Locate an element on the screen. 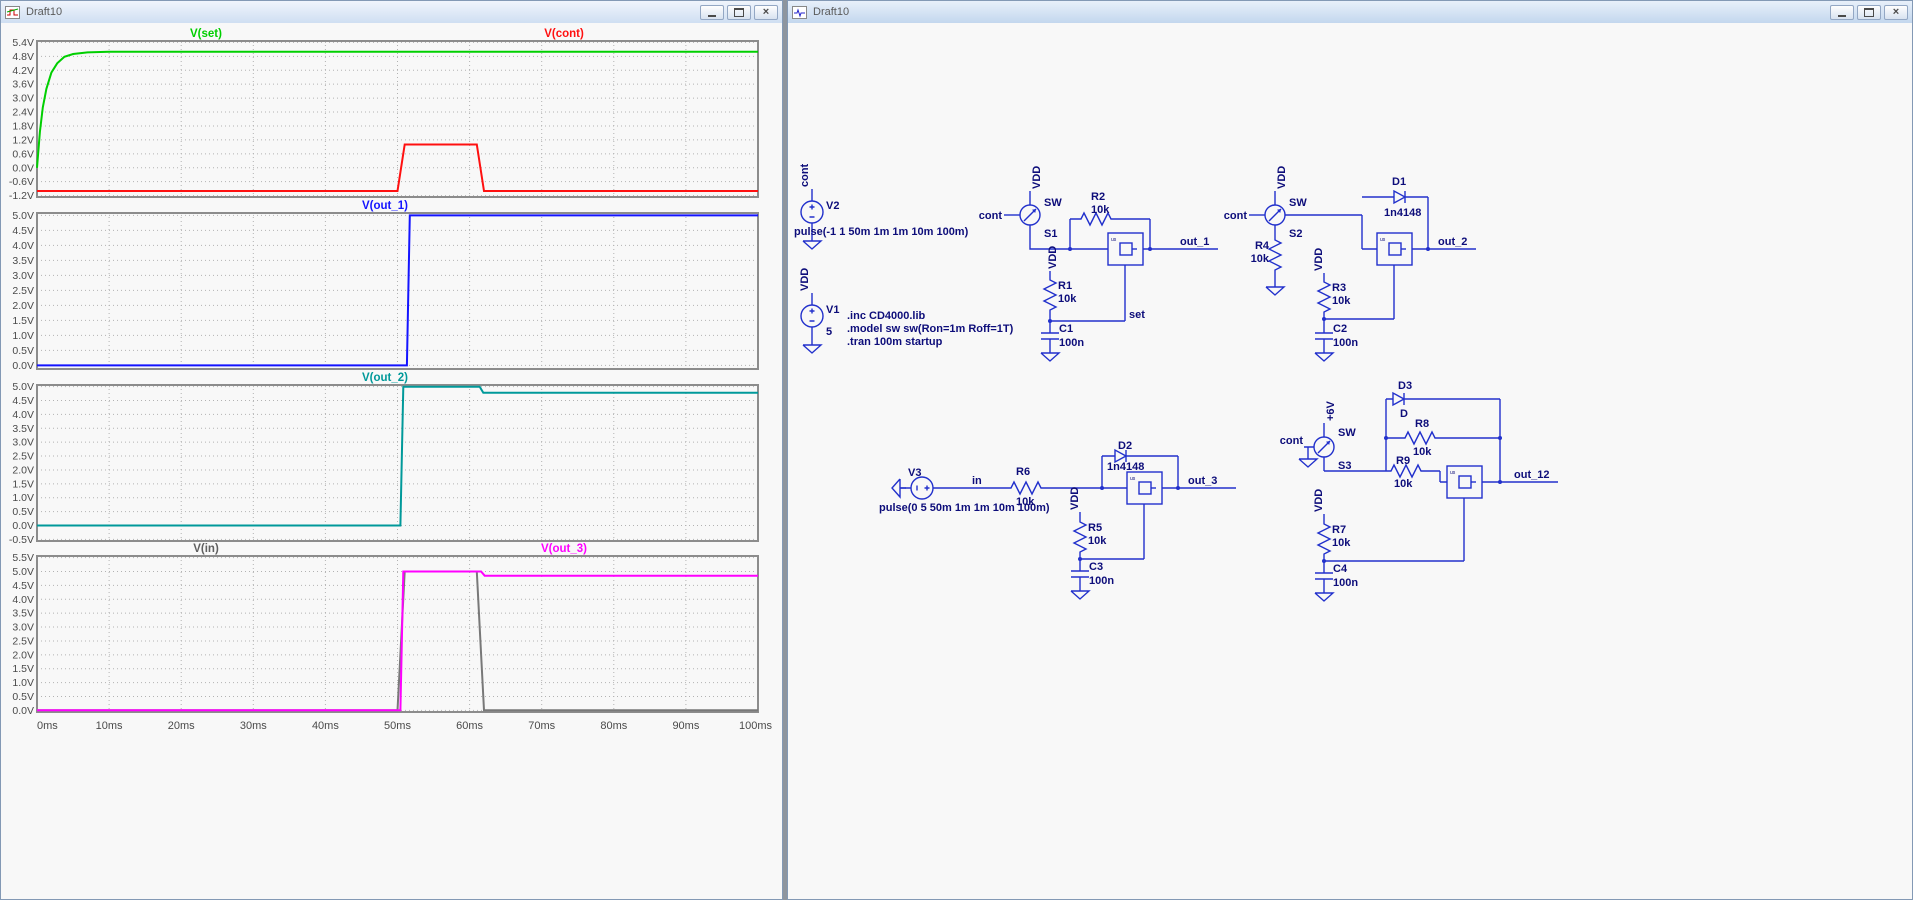  directive-line: .tran 100m startup is located at coordinates (895, 342).